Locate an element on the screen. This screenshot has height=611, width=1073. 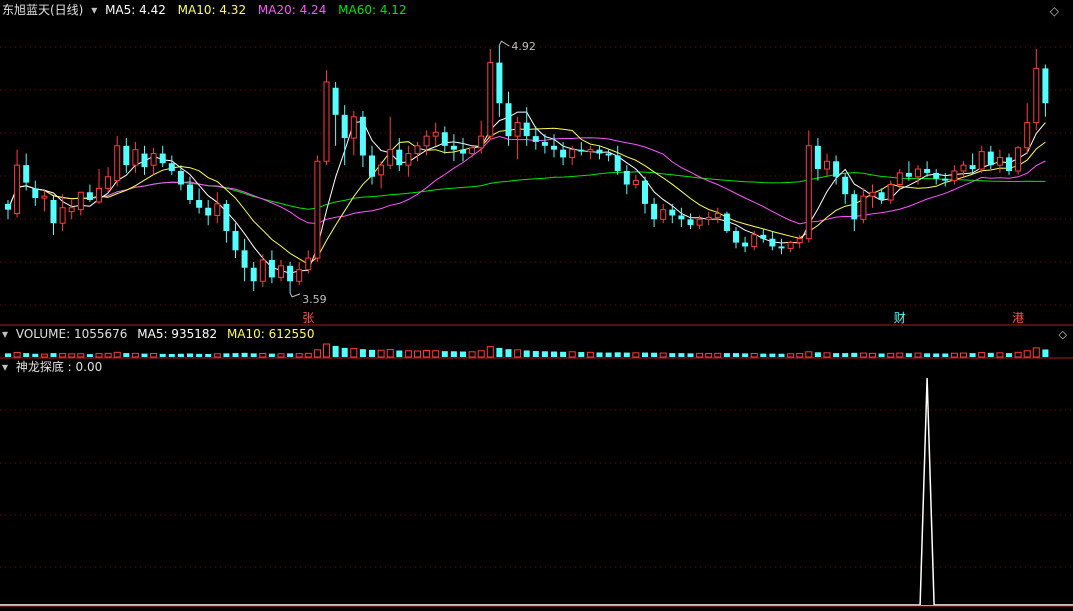
volume-value: VOLUME: 1055676 is located at coordinates (71, 334).